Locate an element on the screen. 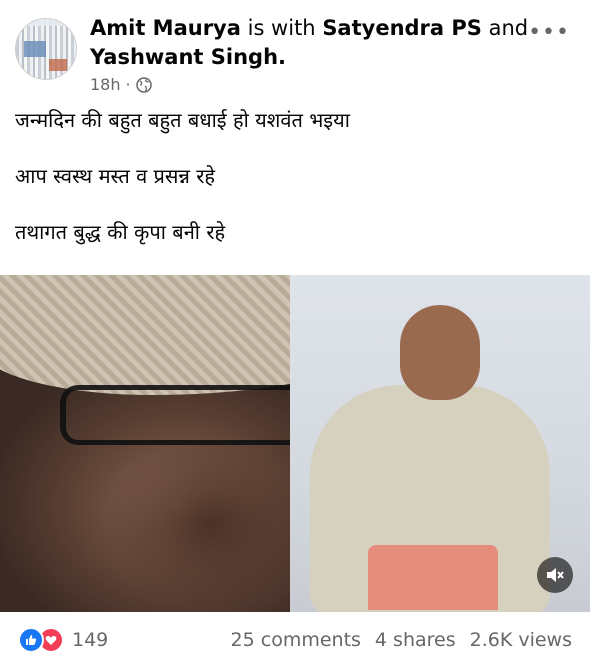 The height and width of the screenshot is (671, 590). birthday-cake is located at coordinates (433, 577).